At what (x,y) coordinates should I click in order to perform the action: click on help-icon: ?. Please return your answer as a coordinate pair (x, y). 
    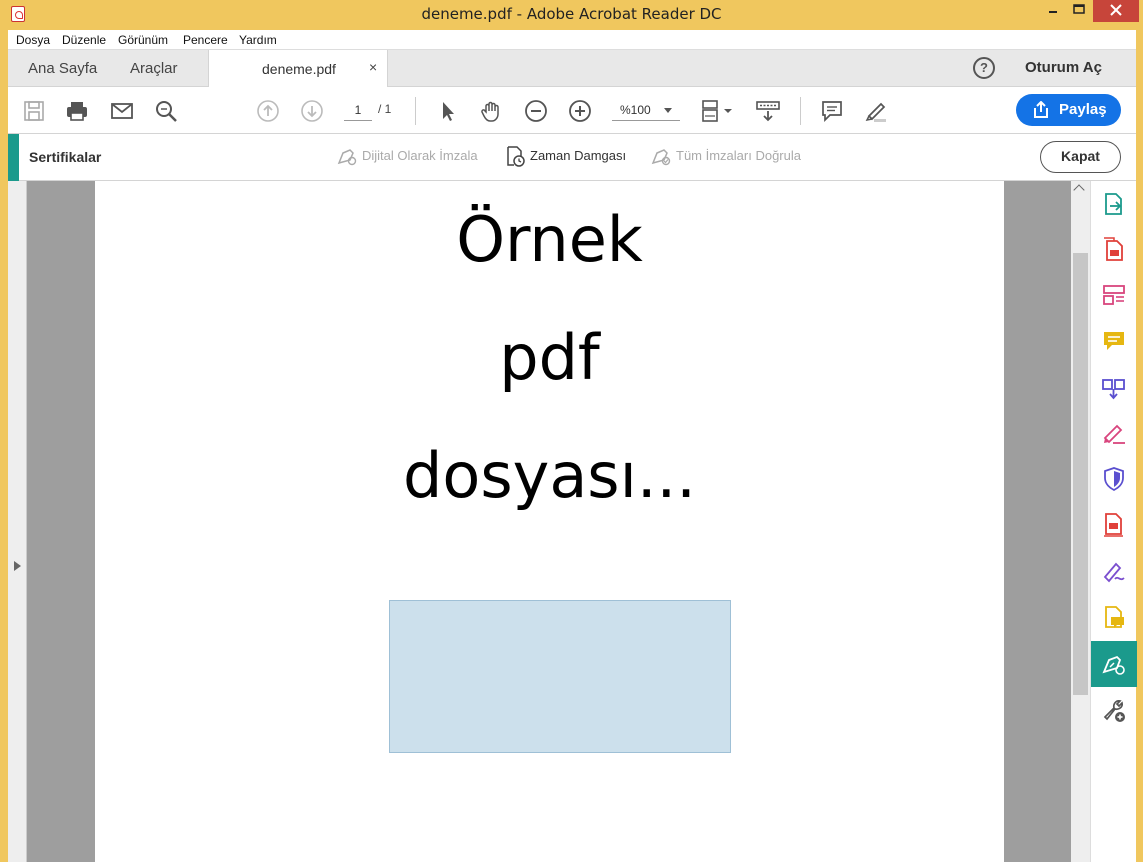
    Looking at the image, I should click on (984, 68).